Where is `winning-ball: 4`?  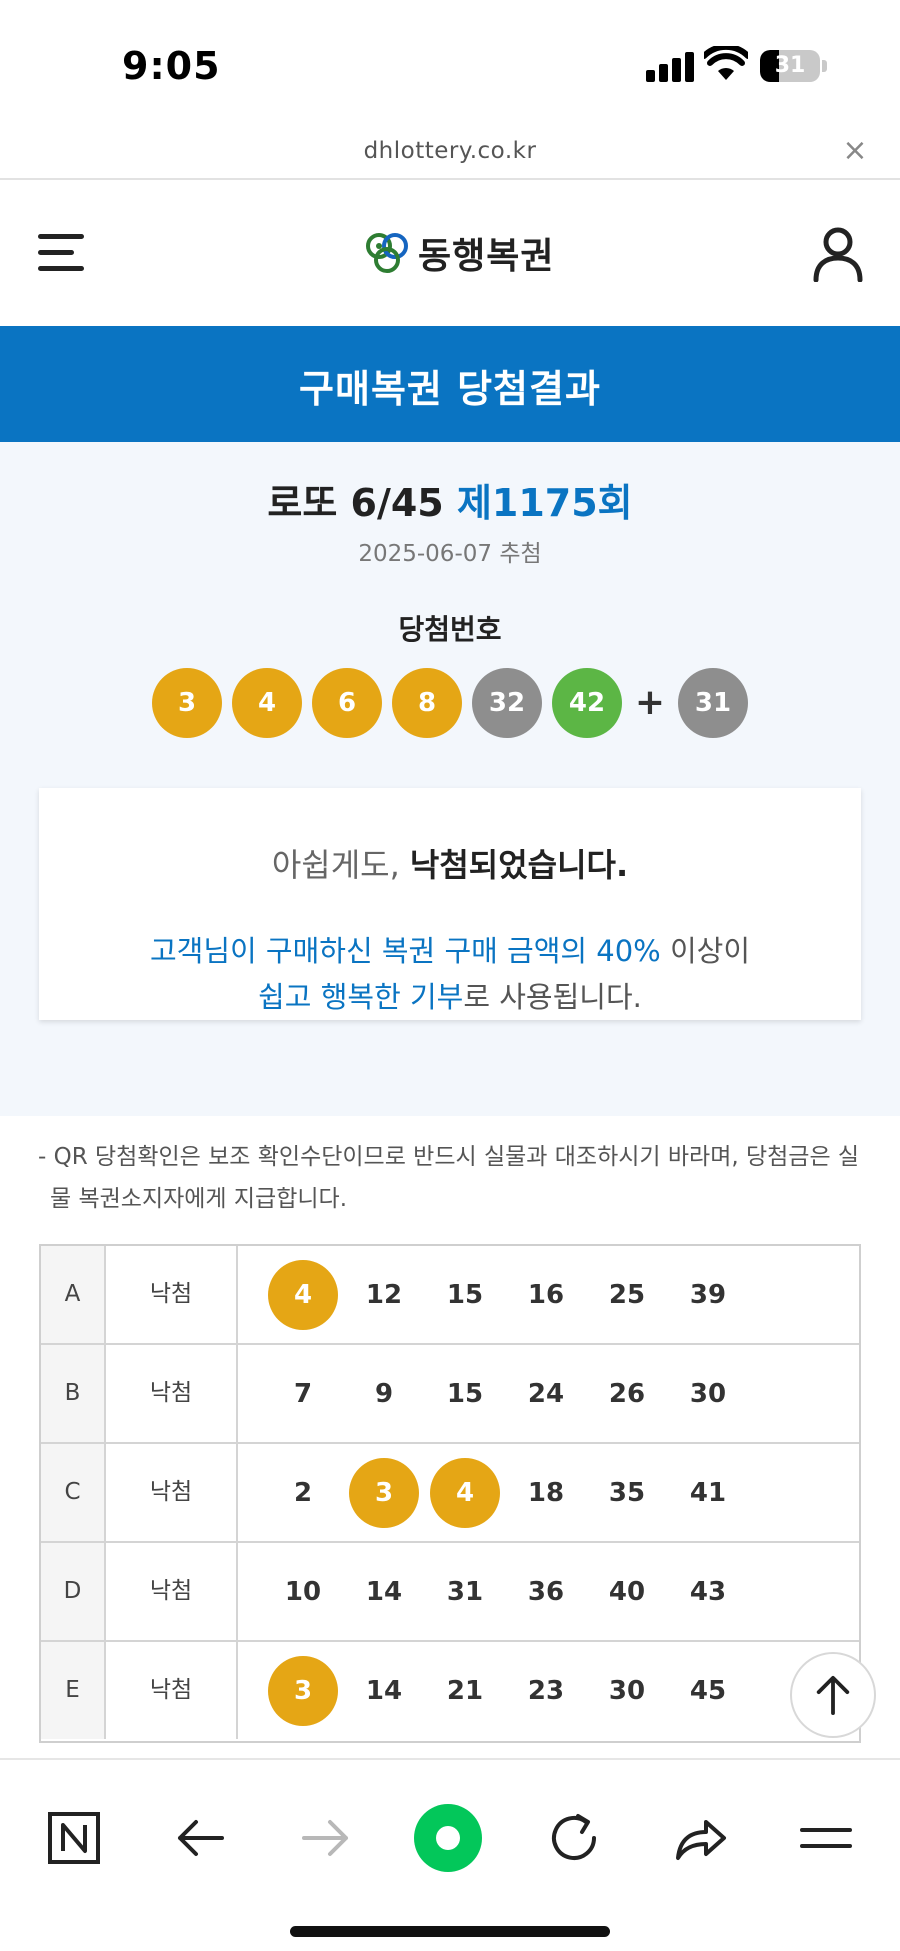 winning-ball: 4 is located at coordinates (267, 703).